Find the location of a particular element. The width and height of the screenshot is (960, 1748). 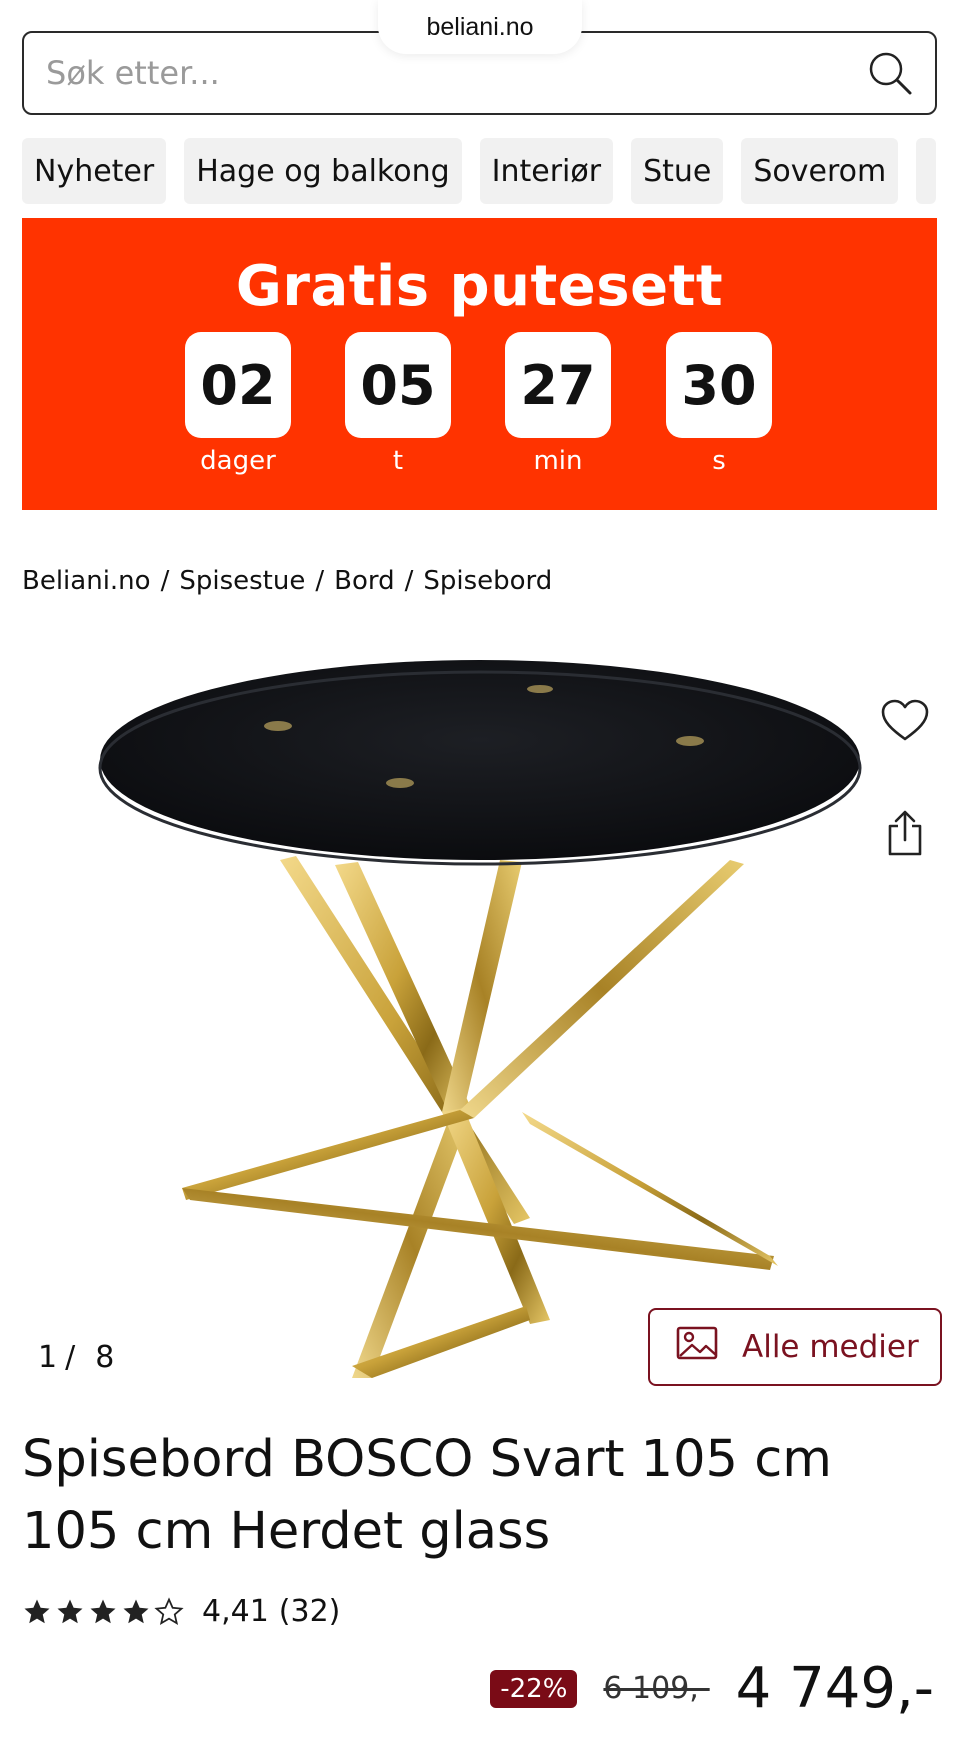

nav-item-stue: Stue is located at coordinates (677, 171).